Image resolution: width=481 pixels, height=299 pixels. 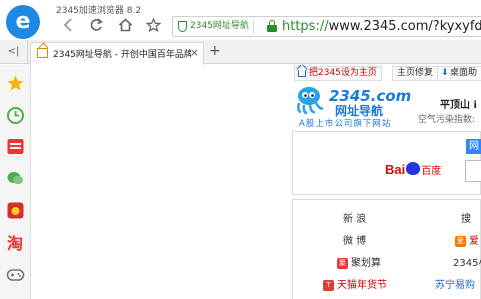 What do you see at coordinates (15, 83) in the screenshot?
I see `favorites-star-icon` at bounding box center [15, 83].